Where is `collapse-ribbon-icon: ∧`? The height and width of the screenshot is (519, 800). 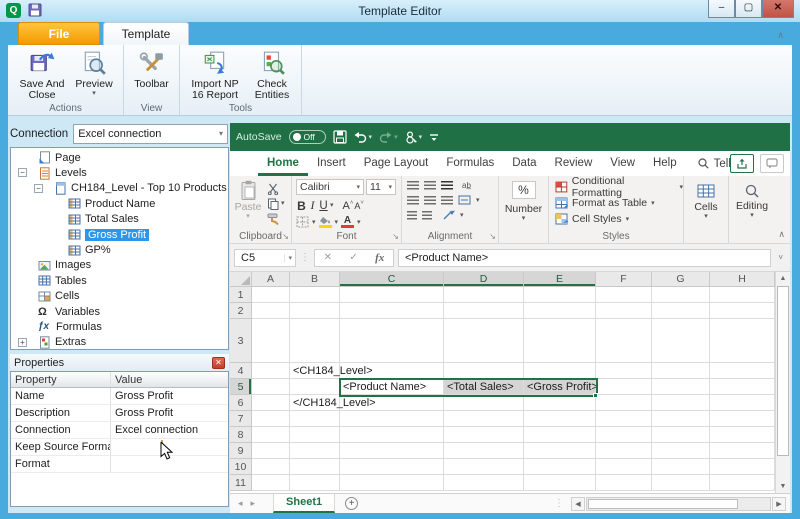 collapse-ribbon-icon: ∧ is located at coordinates (780, 35).